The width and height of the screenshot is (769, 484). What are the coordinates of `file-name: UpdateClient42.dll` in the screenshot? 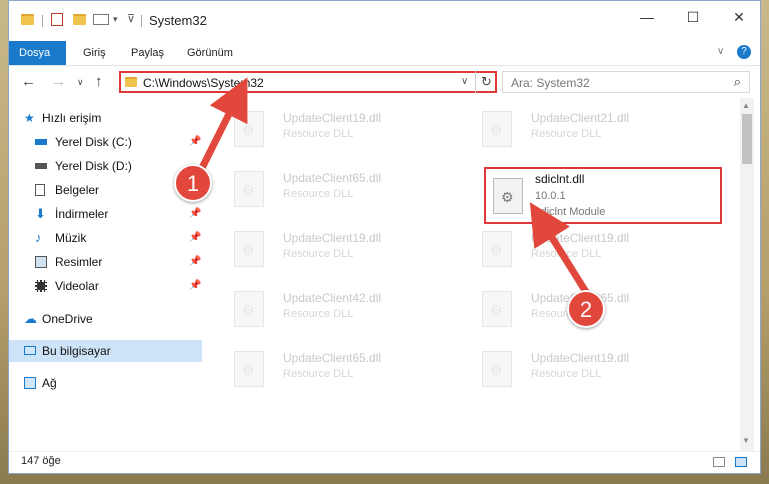 It's located at (332, 298).